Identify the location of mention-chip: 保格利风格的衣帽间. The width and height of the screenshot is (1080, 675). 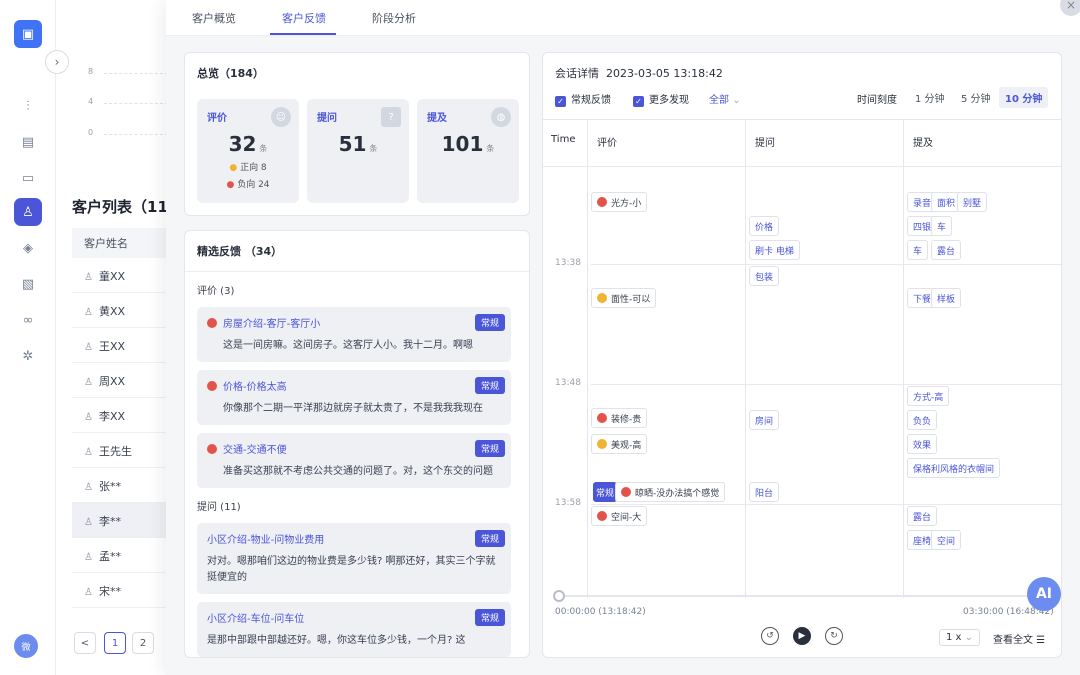
(954, 468).